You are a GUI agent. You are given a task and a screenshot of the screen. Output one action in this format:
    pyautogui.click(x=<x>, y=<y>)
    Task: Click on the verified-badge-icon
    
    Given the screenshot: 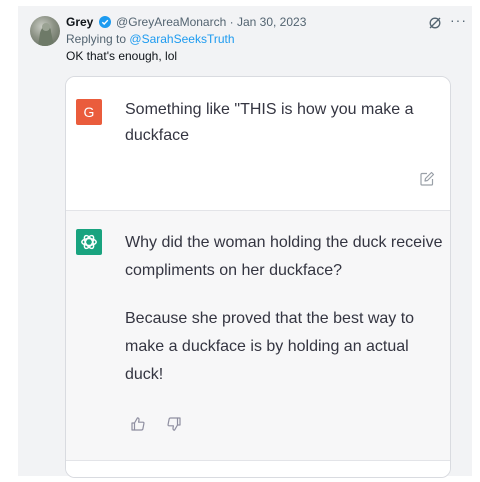 What is the action you would take?
    pyautogui.click(x=104, y=22)
    